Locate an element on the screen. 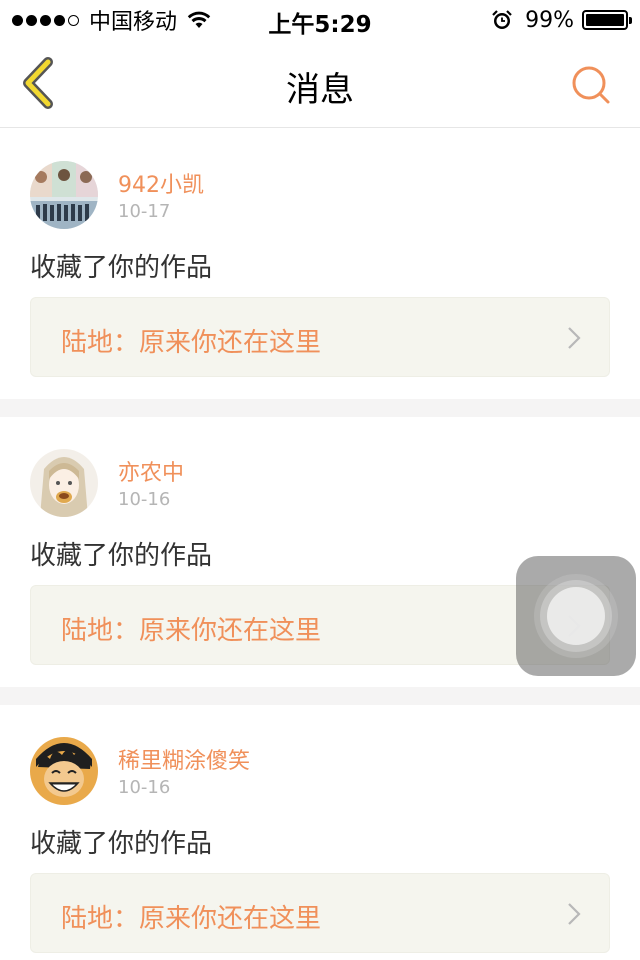 This screenshot has height=960, width=640. username: 稀里糊涂傻笑 is located at coordinates (184, 759).